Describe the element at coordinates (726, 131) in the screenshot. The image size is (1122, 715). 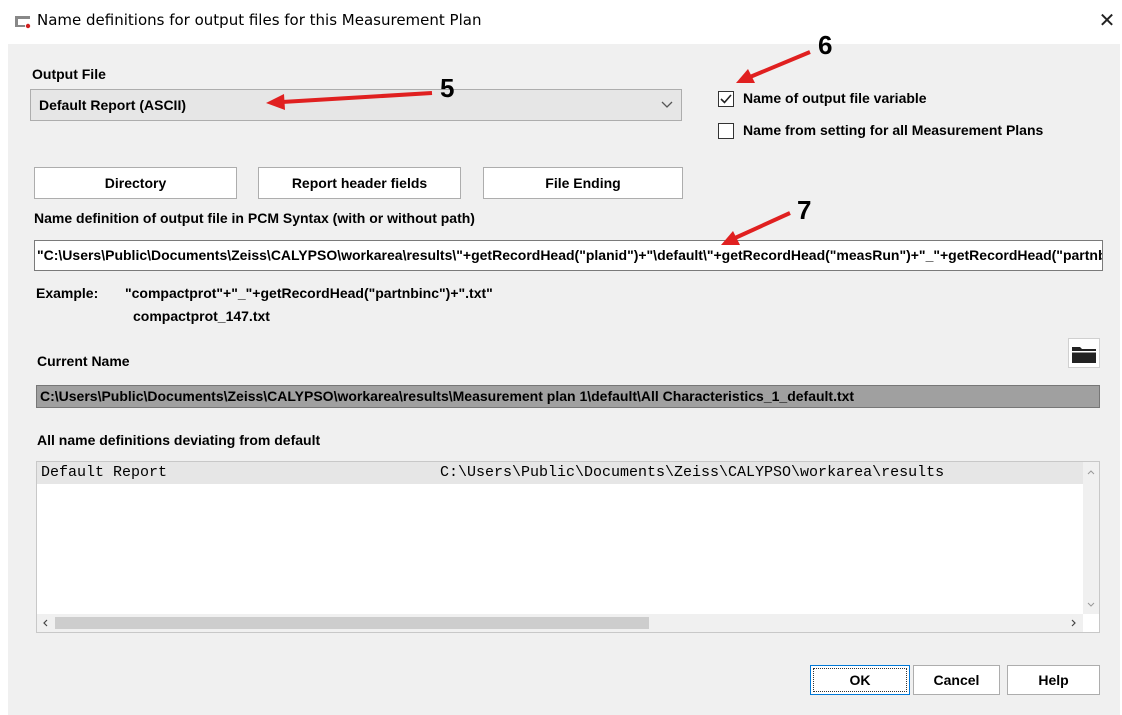
I see `all-plans-checkbox` at that location.